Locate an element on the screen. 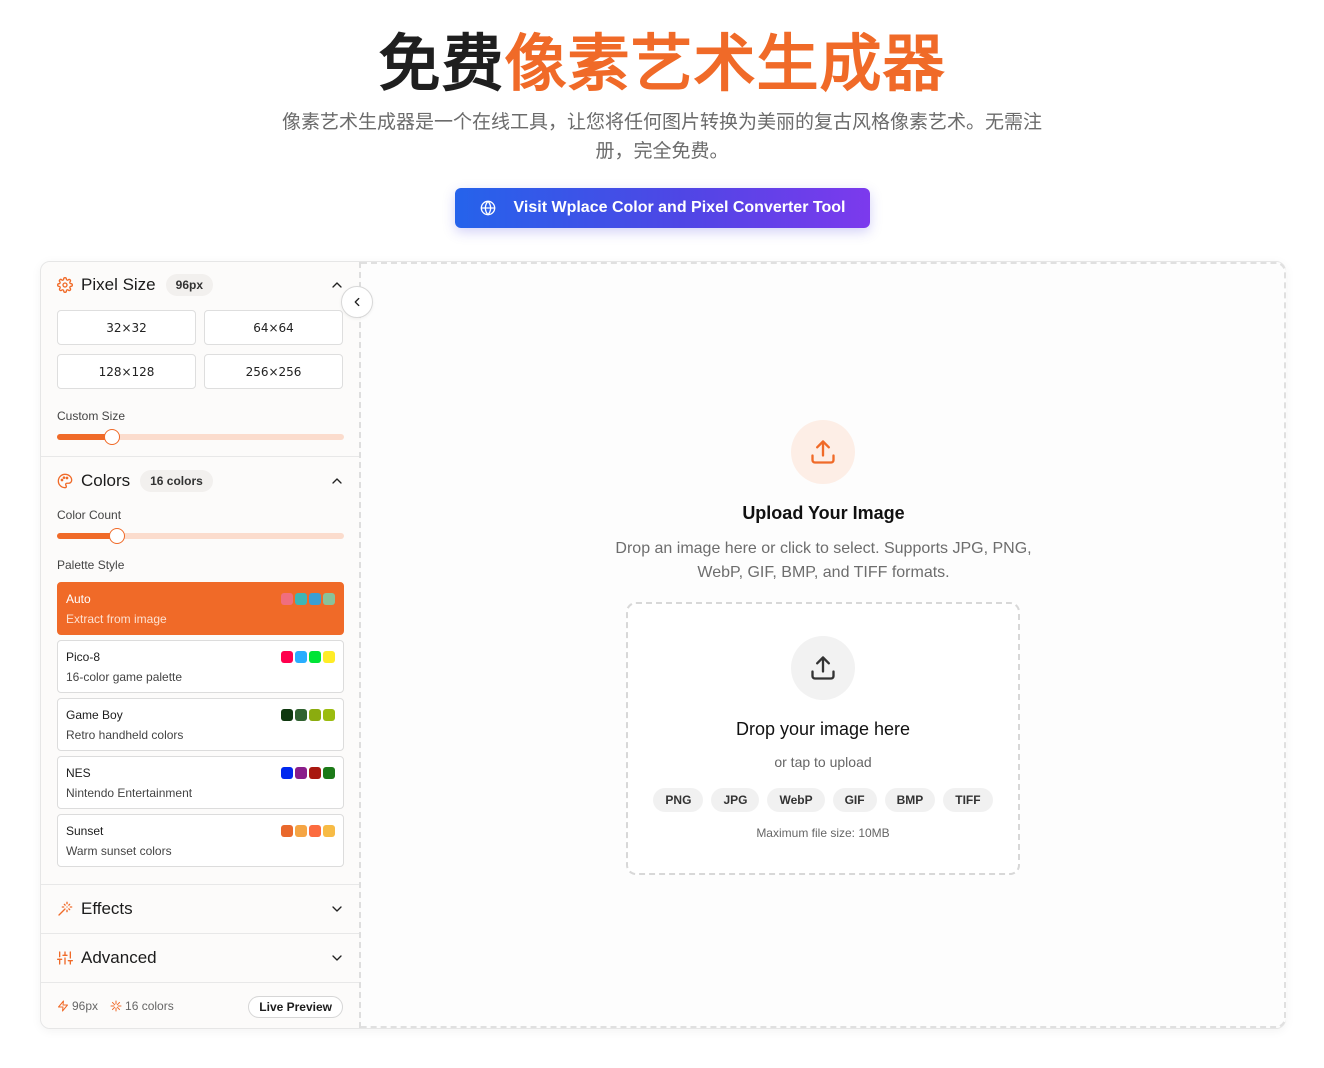 This screenshot has width=1324, height=1068. custom-size-slider is located at coordinates (200, 437).